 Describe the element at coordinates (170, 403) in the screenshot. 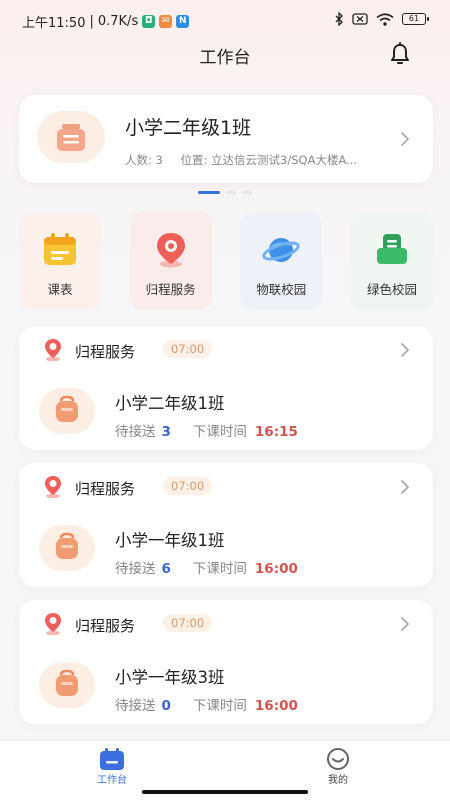

I see `service-class: 小学二年级1班` at that location.